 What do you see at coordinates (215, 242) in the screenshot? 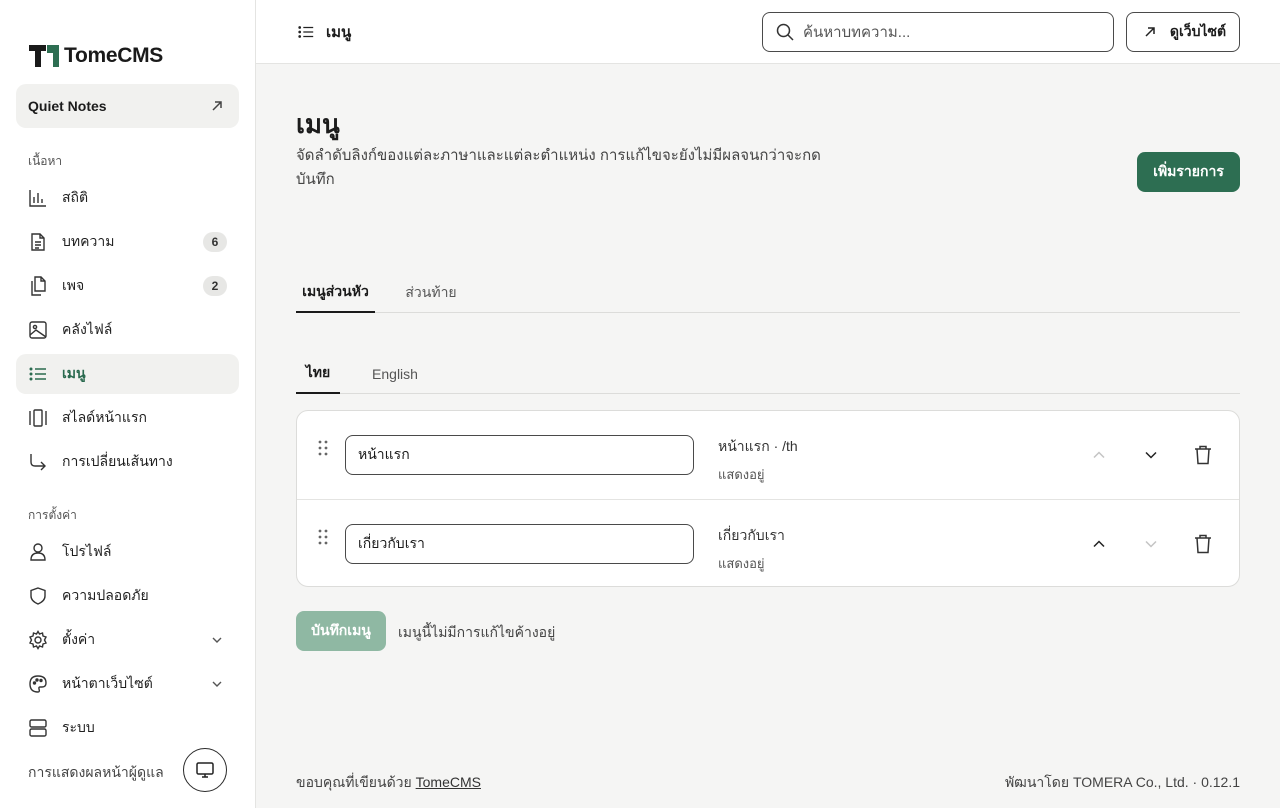
I see `count-badge: 6` at bounding box center [215, 242].